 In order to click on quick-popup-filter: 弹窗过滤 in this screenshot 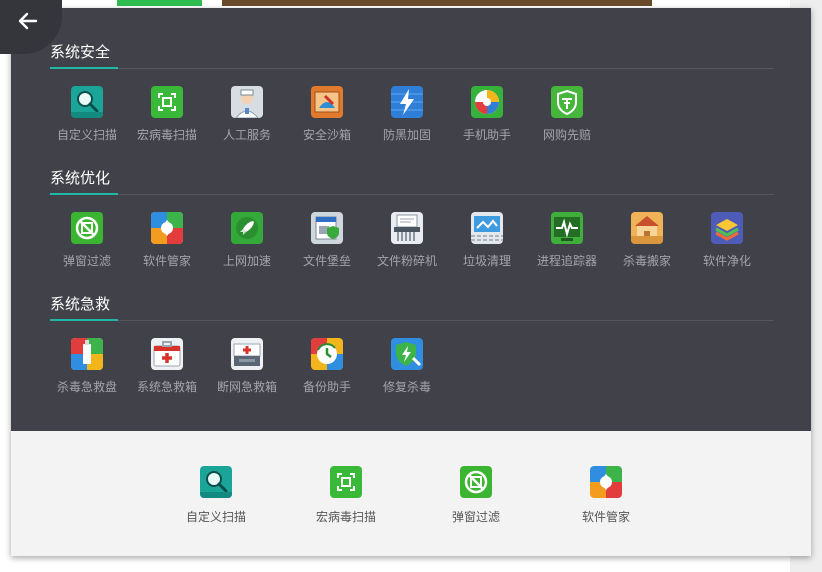, I will do `click(476, 495)`.